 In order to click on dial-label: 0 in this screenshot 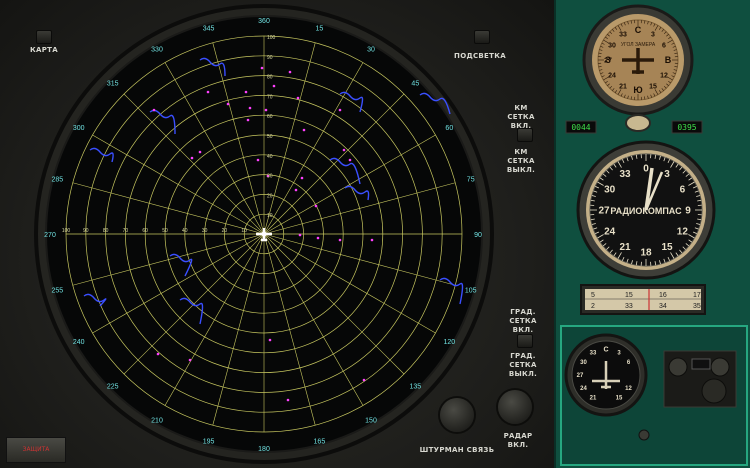, I will do `click(646, 169)`.